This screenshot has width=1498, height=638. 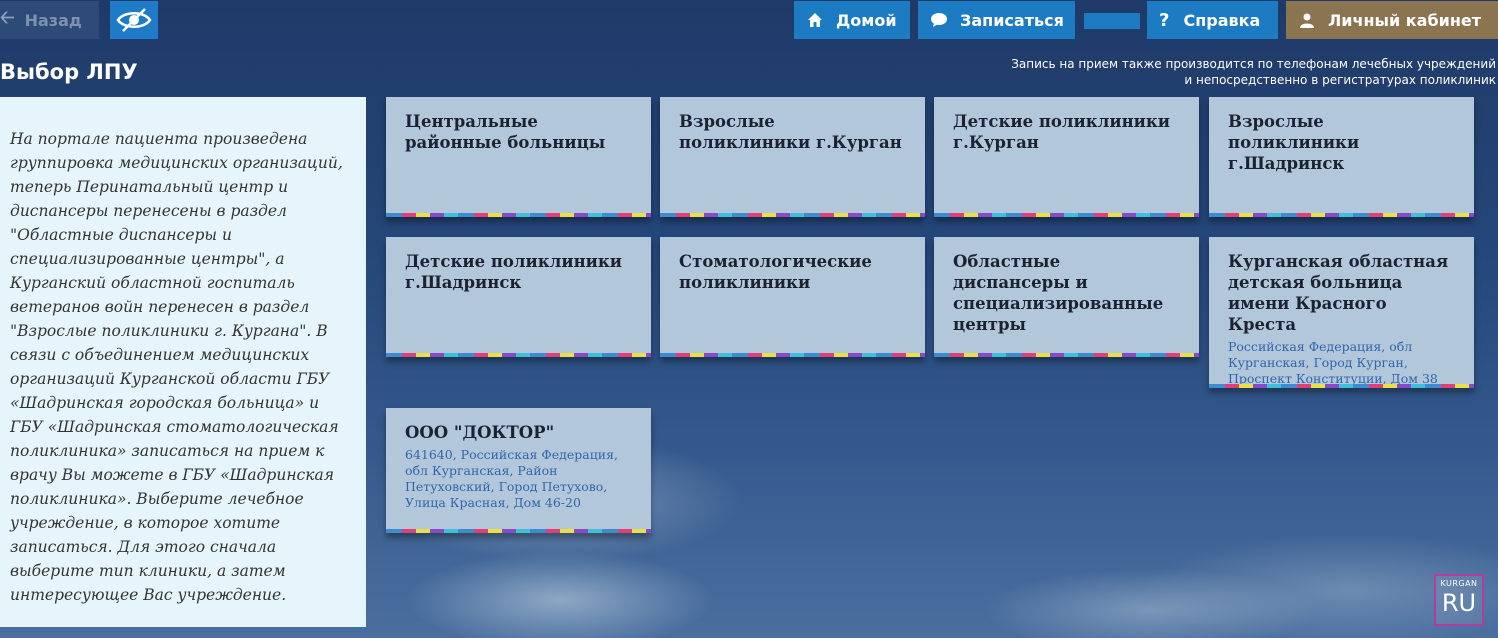 I want to click on tile-children-clinics-kurgan: Детские поликлиники г.Курган, so click(x=1066, y=157).